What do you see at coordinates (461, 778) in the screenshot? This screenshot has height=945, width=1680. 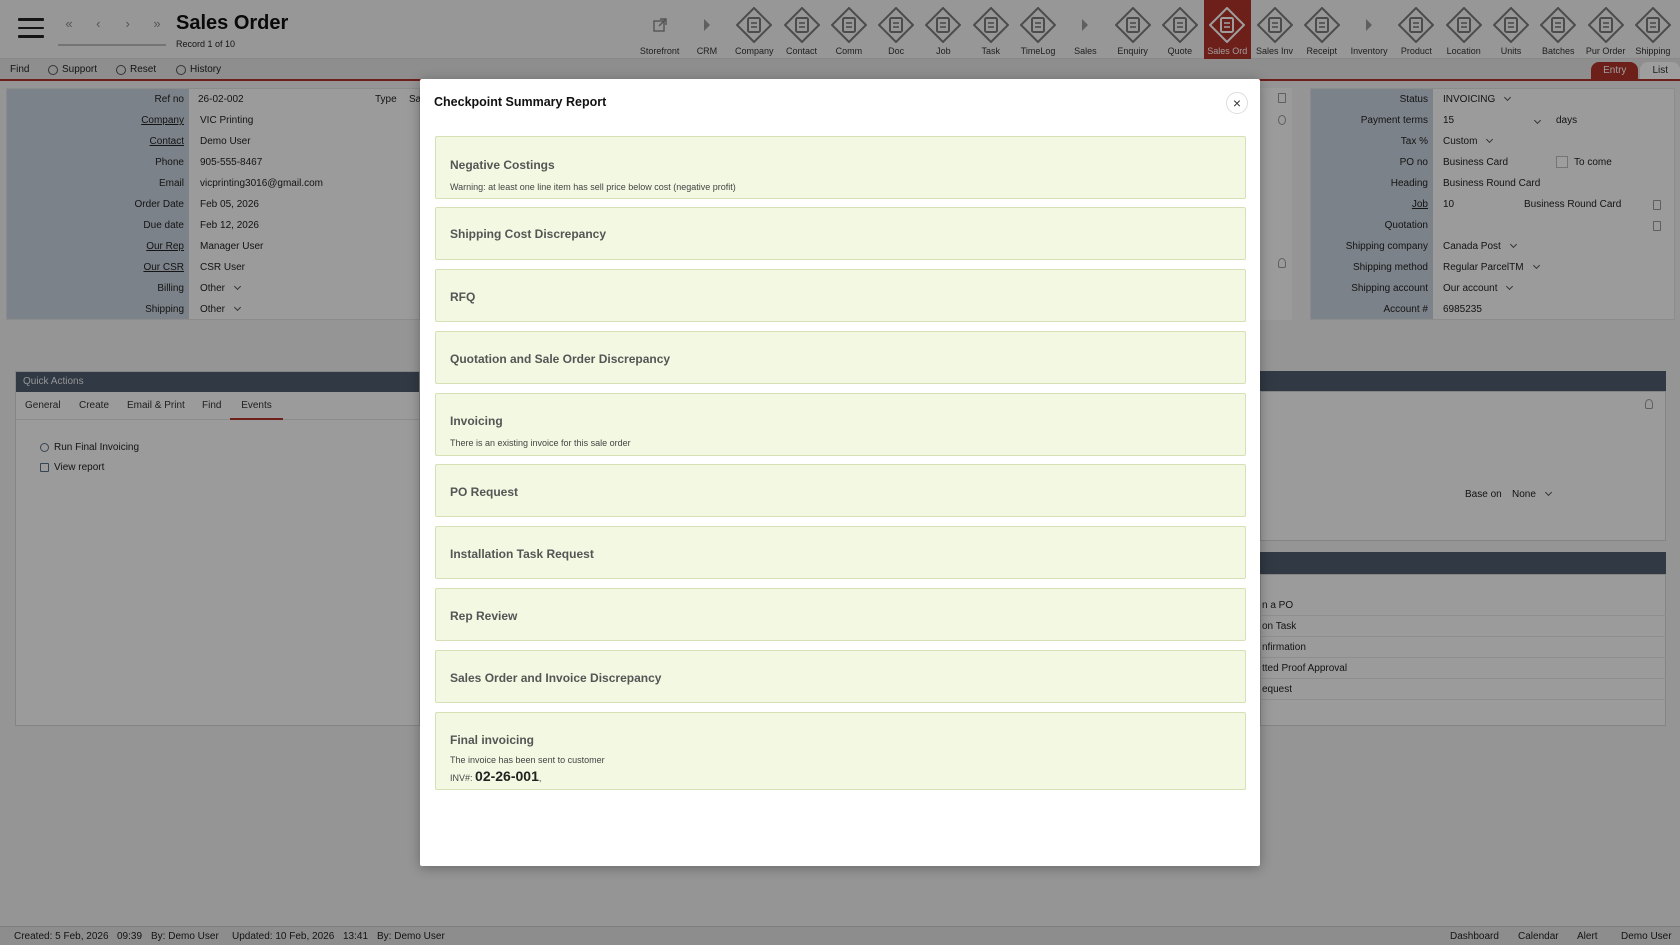 I see `invoice-prefix: INV#:` at bounding box center [461, 778].